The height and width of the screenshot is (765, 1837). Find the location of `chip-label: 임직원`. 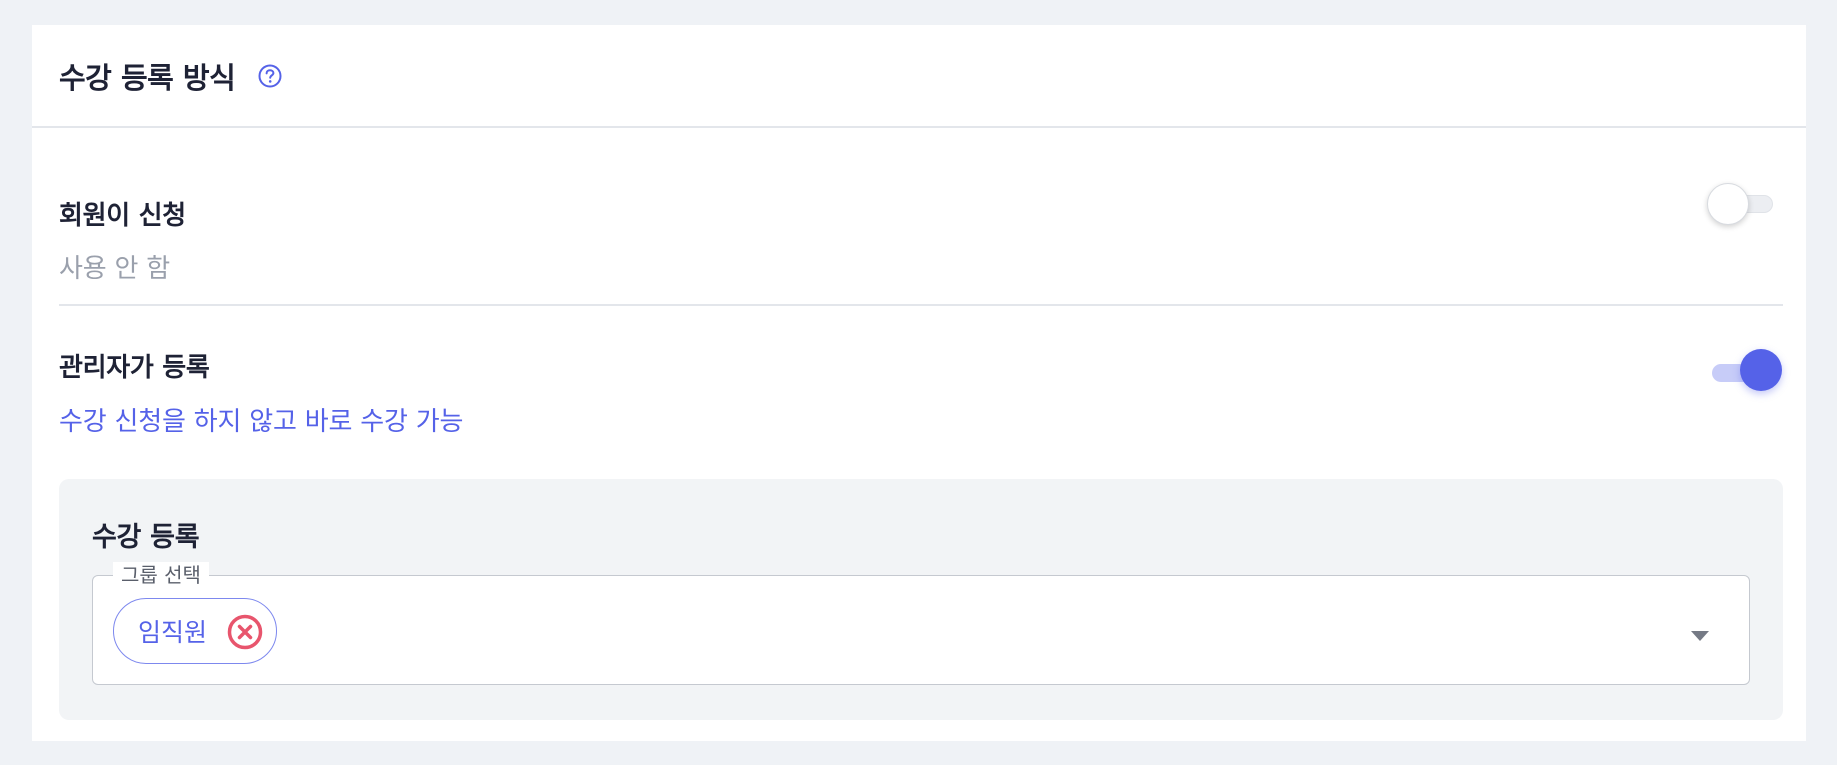

chip-label: 임직원 is located at coordinates (173, 632).